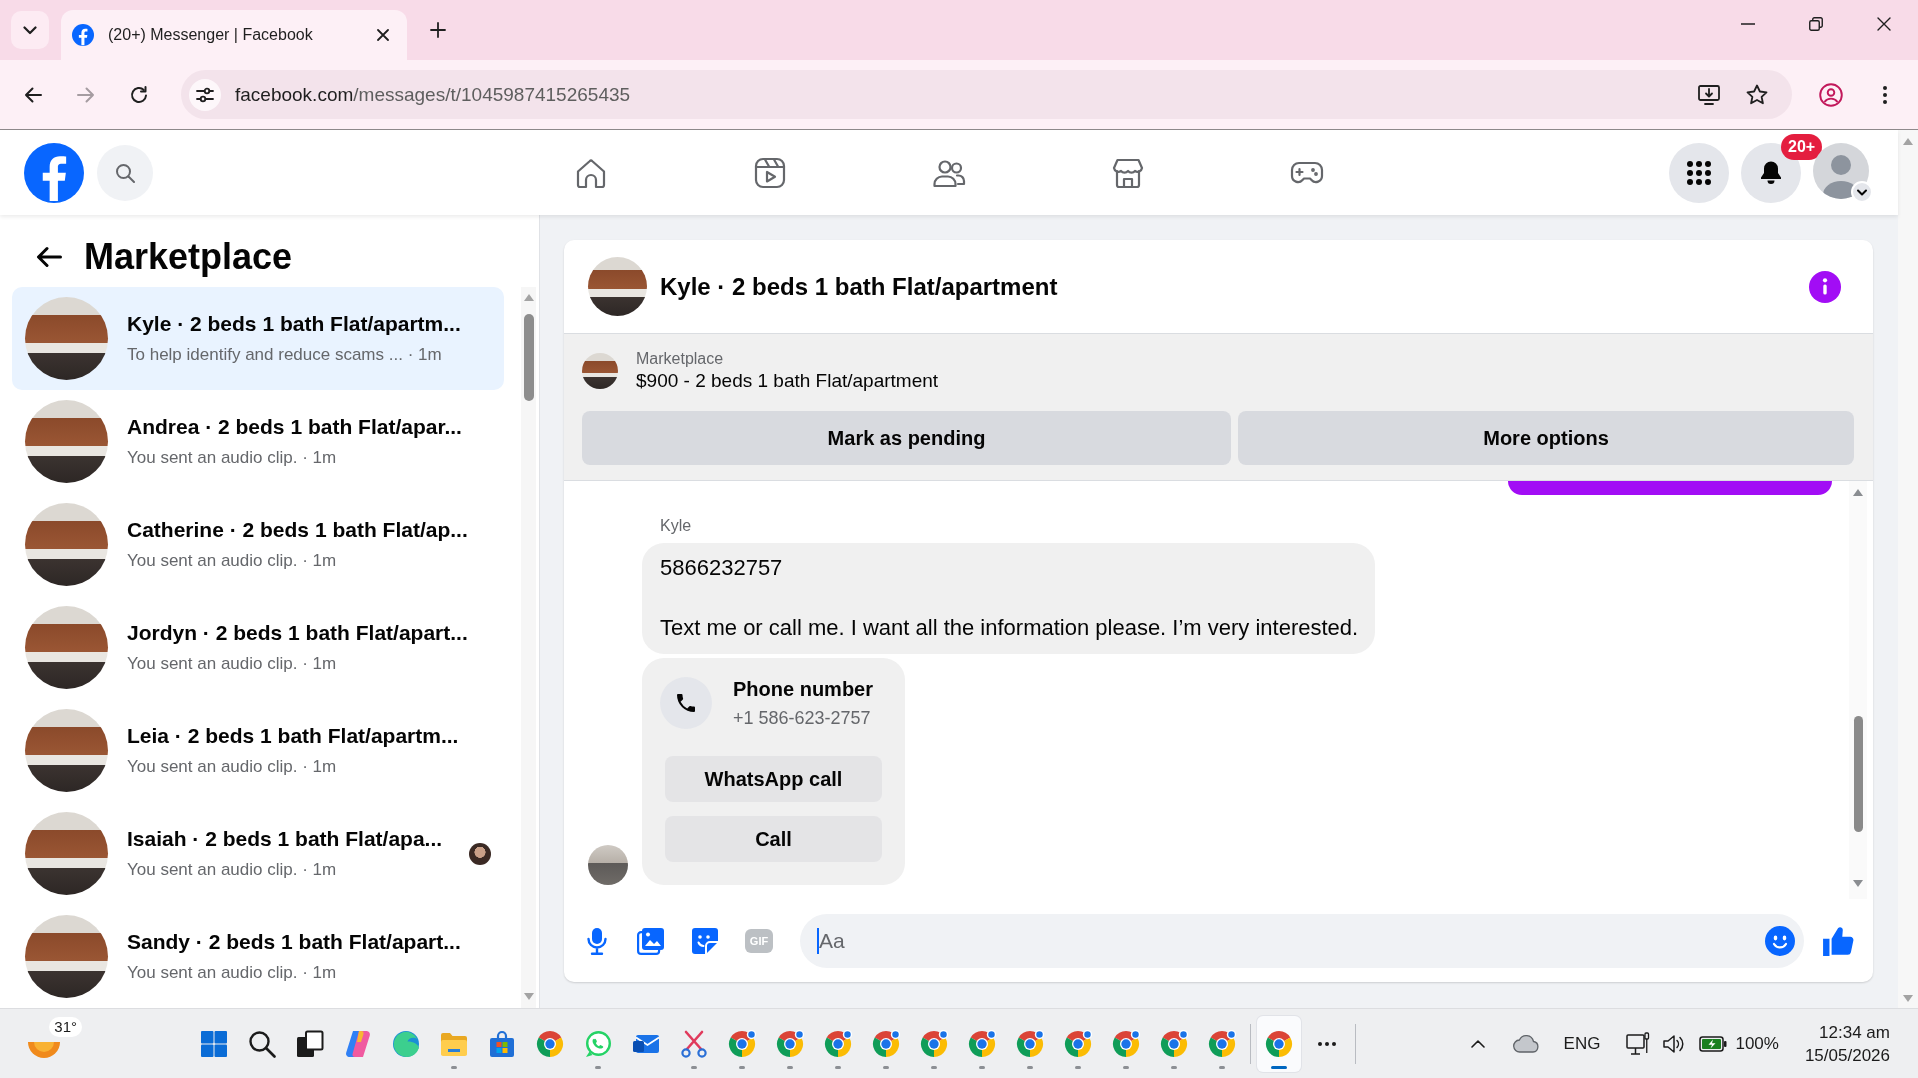 The height and width of the screenshot is (1078, 1918). What do you see at coordinates (48, 1043) in the screenshot?
I see `weather-button: 31°` at bounding box center [48, 1043].